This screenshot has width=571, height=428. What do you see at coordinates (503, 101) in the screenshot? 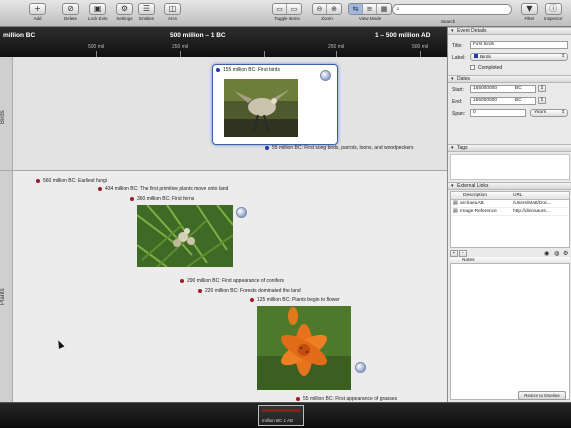
I see `end-date-field: 155000000 BC` at bounding box center [503, 101].